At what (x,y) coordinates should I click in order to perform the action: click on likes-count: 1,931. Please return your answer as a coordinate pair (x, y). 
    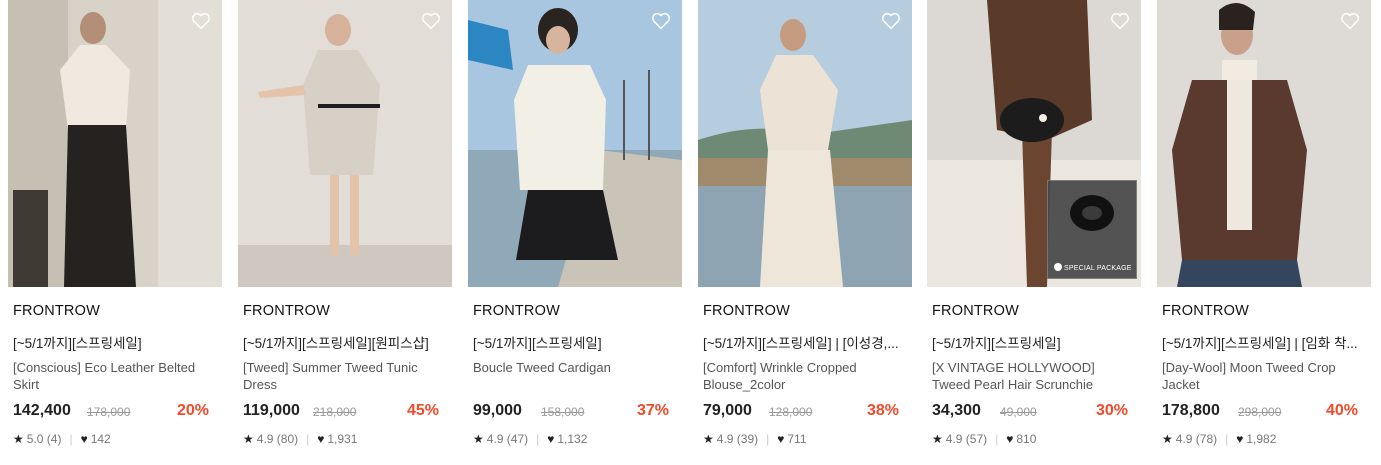
    Looking at the image, I should click on (342, 439).